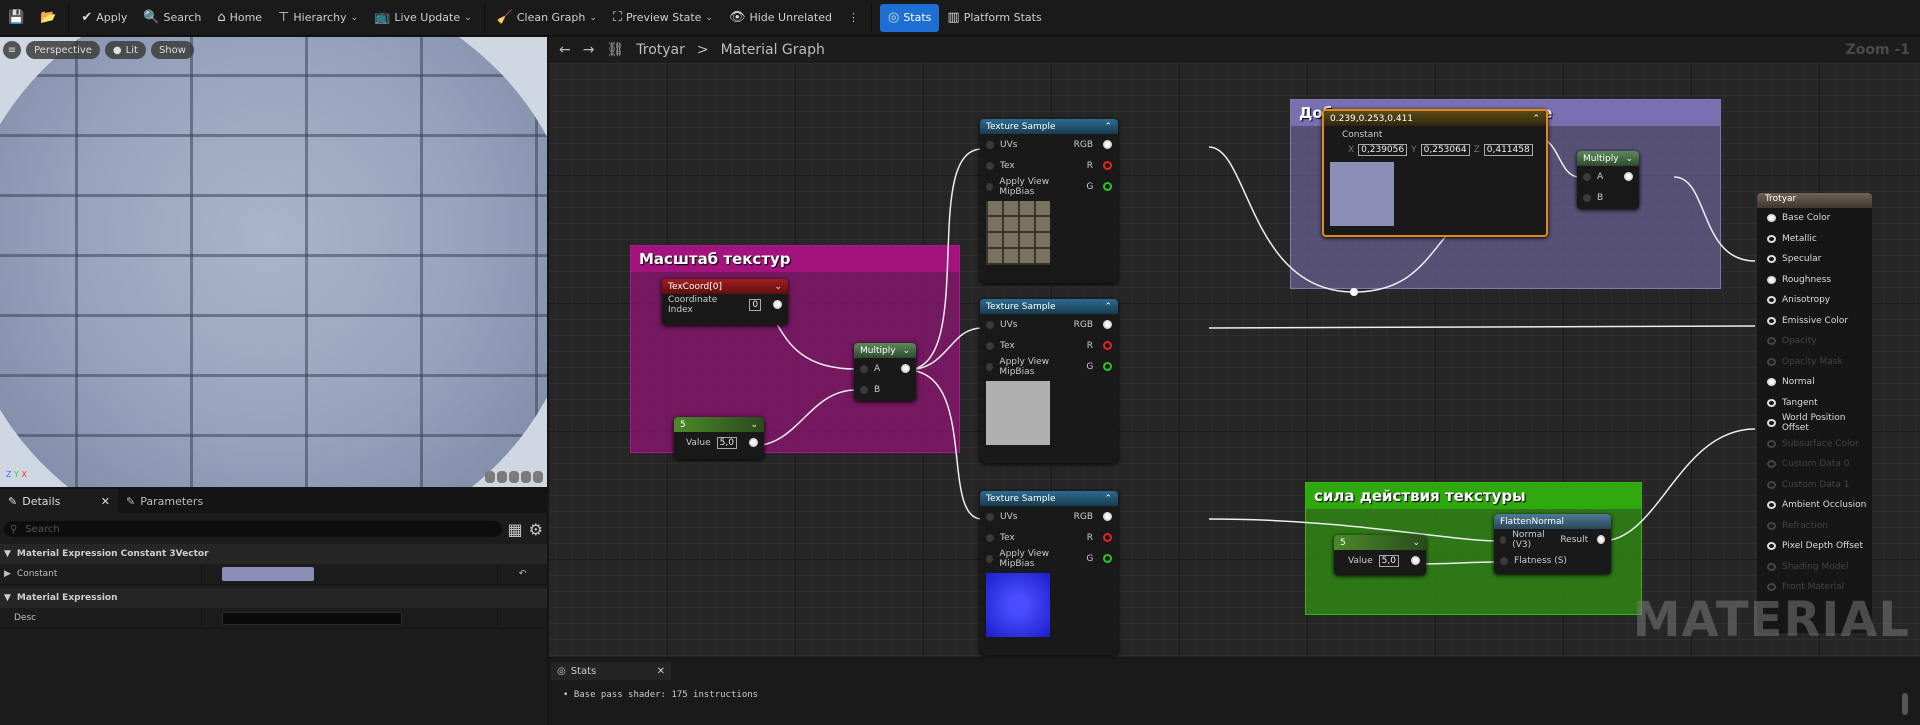  I want to click on reset-to-default-icon: ↶, so click(522, 574).